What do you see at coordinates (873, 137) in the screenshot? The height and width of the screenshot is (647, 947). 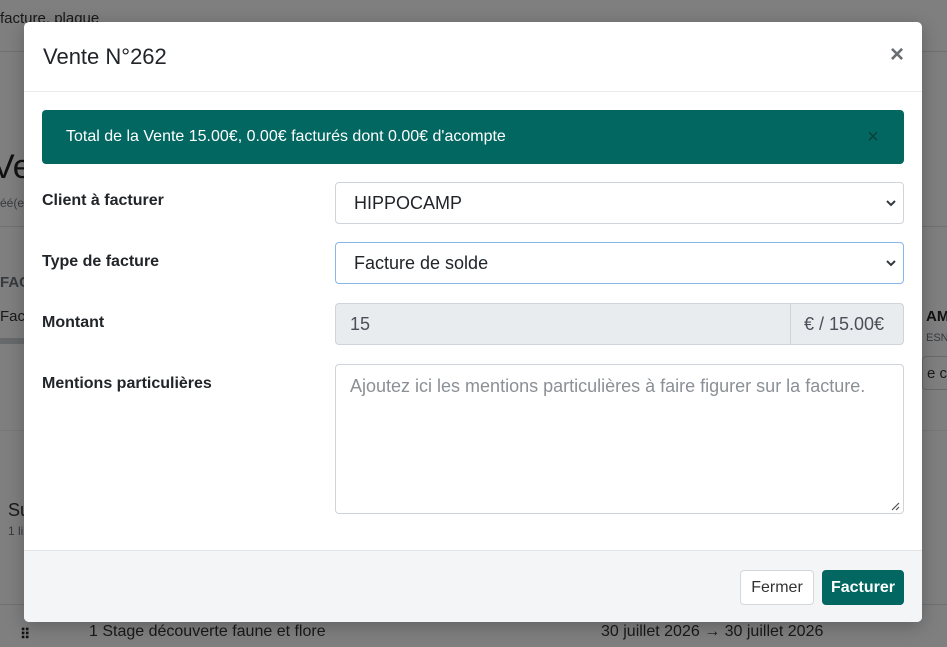 I see `alert-close-icon: ×` at bounding box center [873, 137].